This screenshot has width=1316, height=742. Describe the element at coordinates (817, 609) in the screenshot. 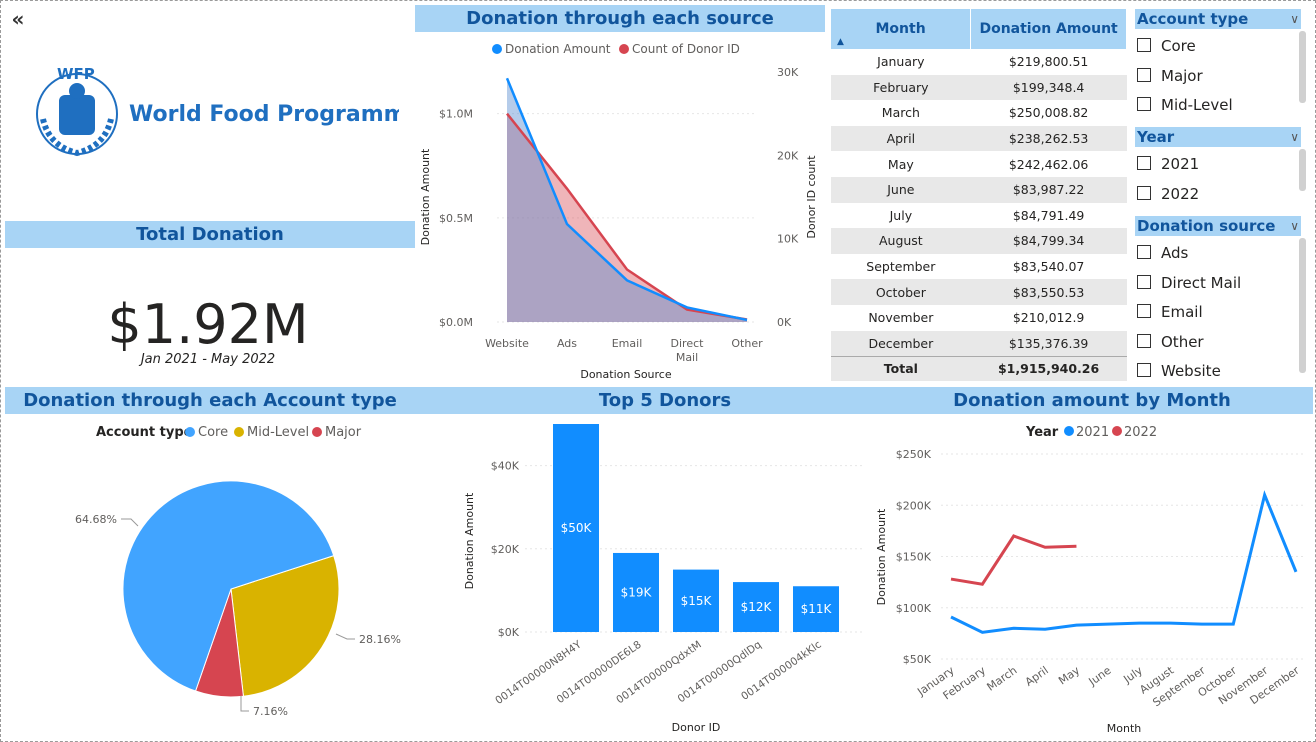

I see `bar-value-label: $11K` at that location.